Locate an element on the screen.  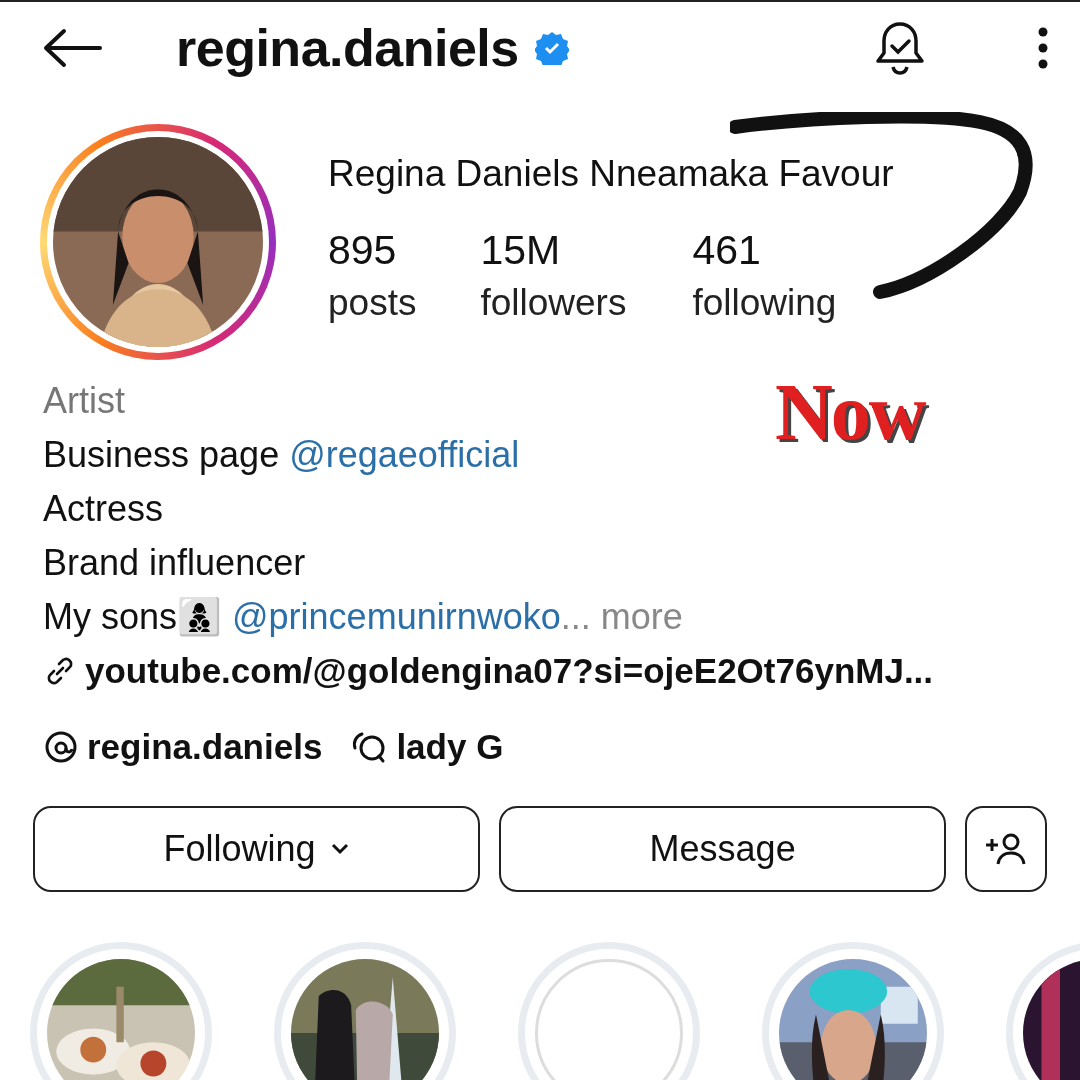
profile-tag: regina.daniels is located at coordinates (205, 747).